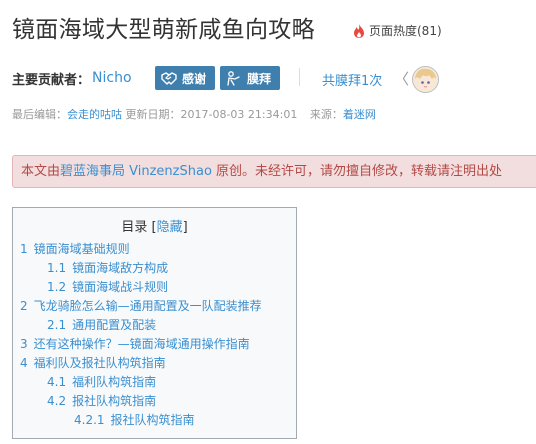 The height and width of the screenshot is (444, 536). I want to click on toc-toggle-close: ], so click(185, 227).